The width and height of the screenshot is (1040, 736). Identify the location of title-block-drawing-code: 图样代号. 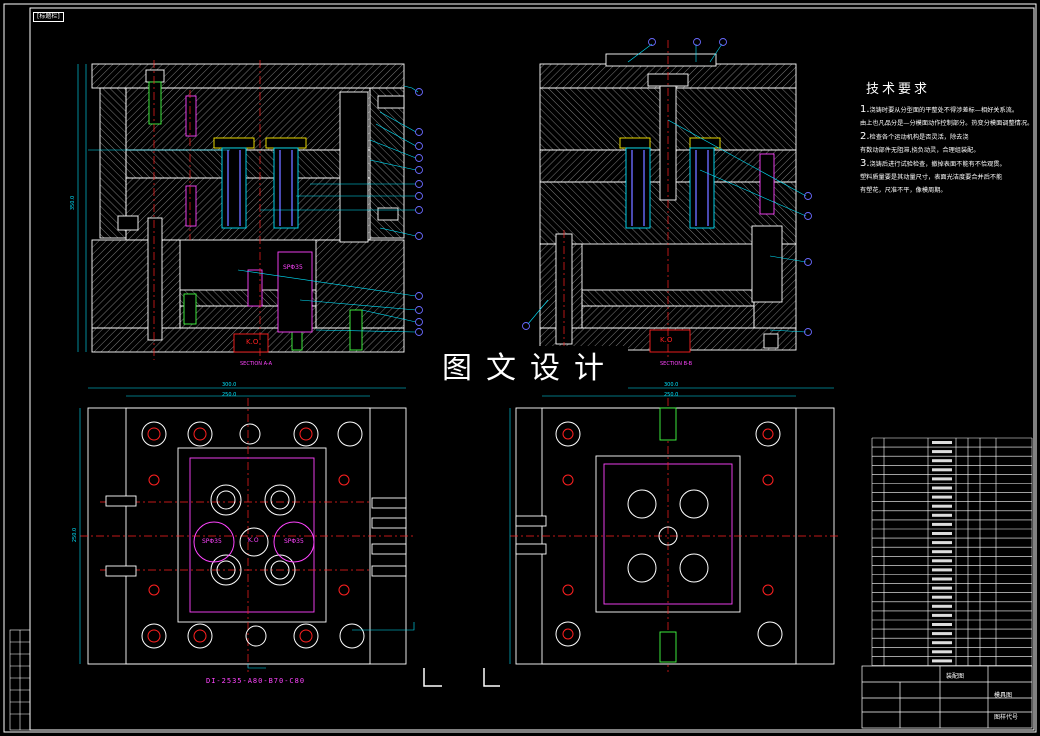
(1006, 717).